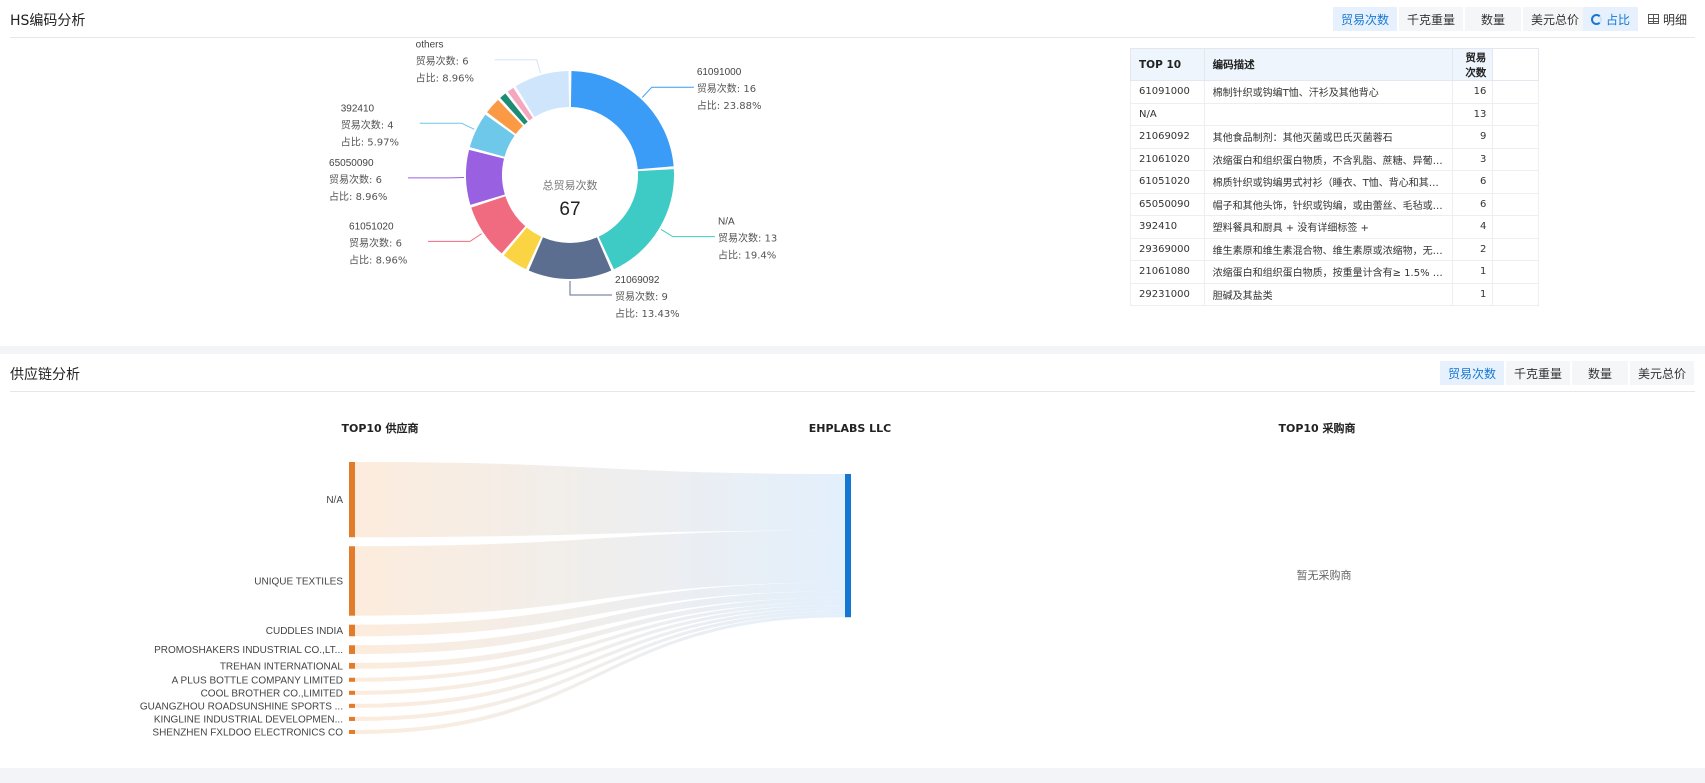 This screenshot has height=783, width=1705. I want to click on donut-label-code: N/A, so click(726, 222).